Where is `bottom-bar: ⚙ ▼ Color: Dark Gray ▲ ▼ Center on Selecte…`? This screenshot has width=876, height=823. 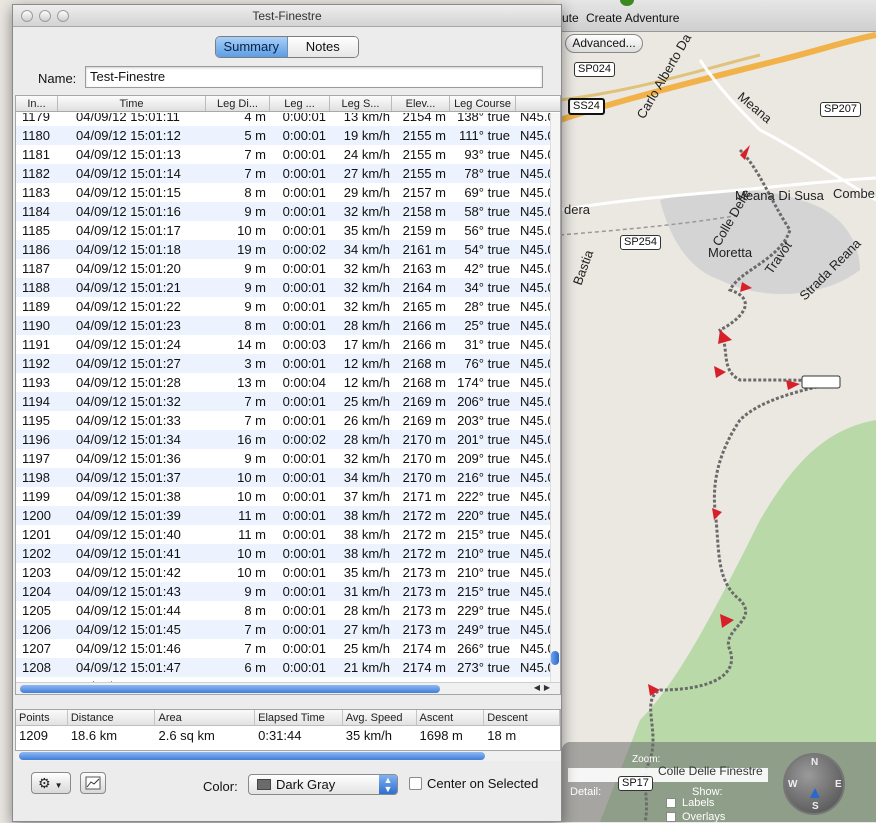
bottom-bar: ⚙ ▼ Color: Dark Gray ▲ ▼ Center on Selecte… is located at coordinates (288, 794).